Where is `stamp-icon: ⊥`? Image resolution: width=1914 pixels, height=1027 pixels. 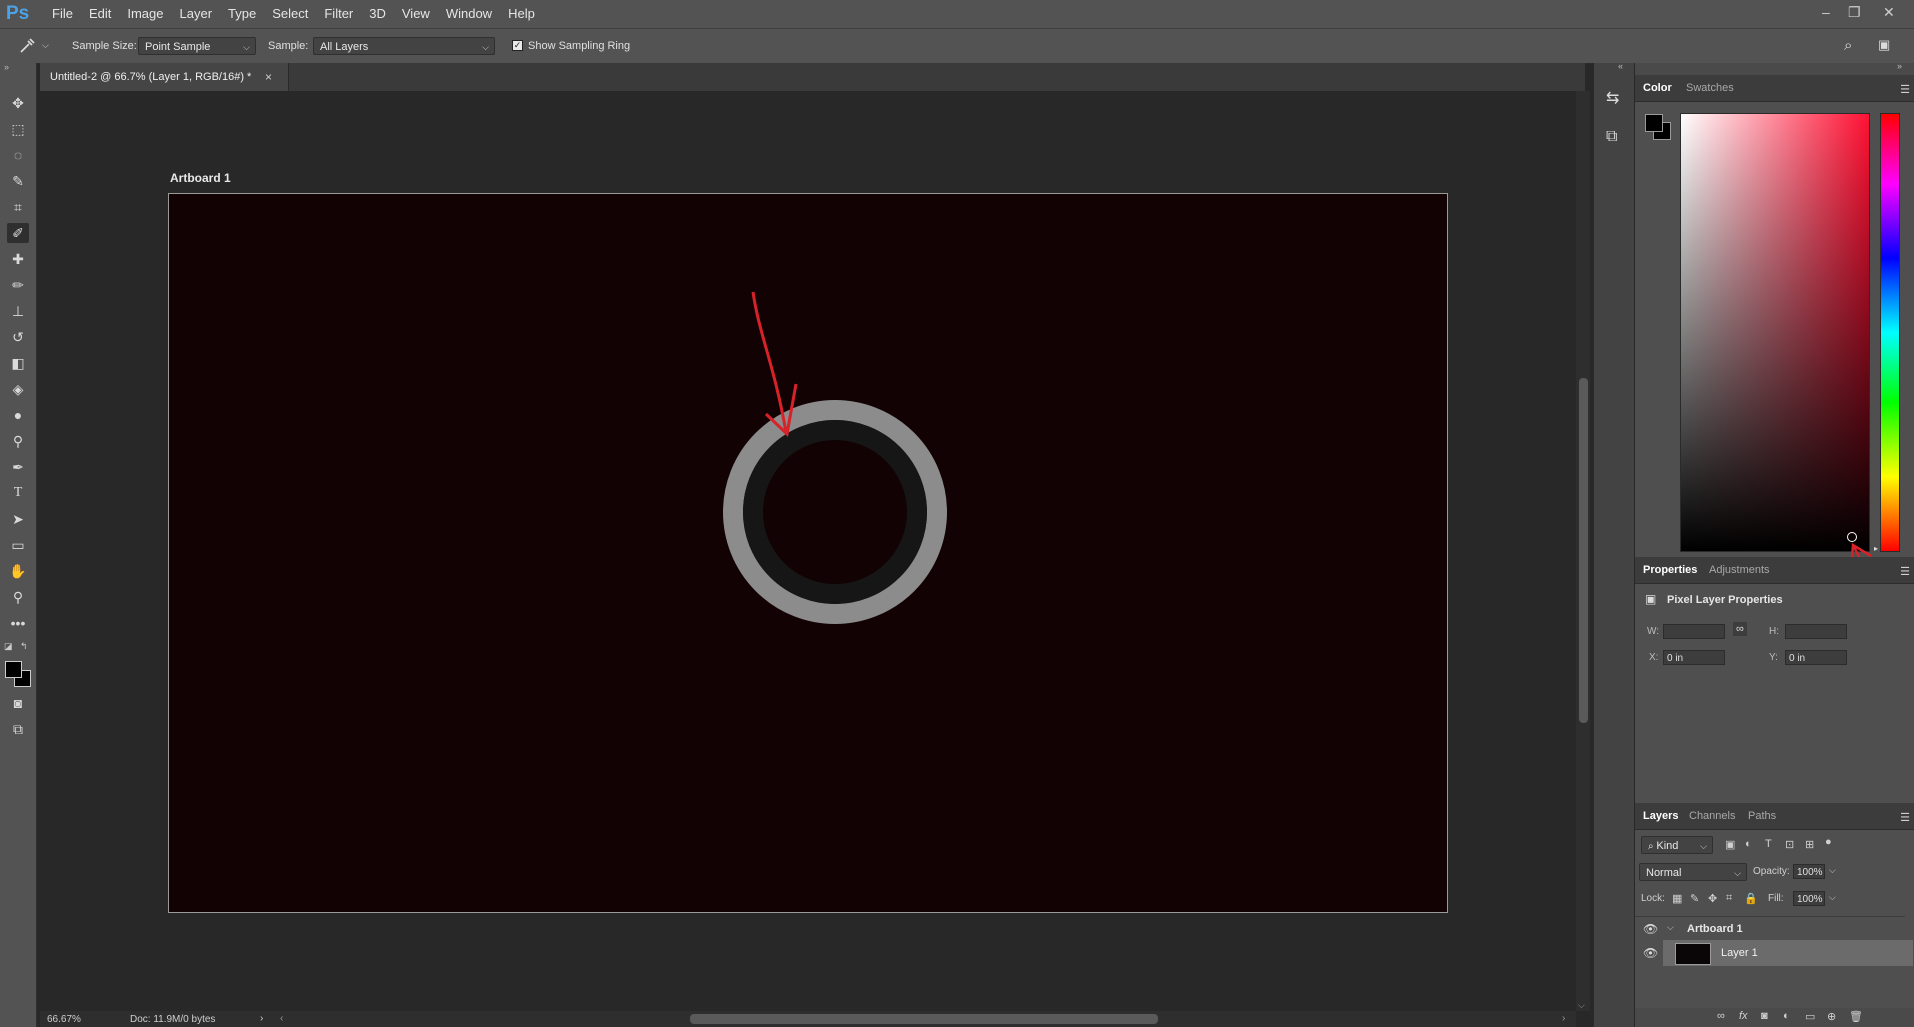
stamp-icon: ⊥ is located at coordinates (18, 311).